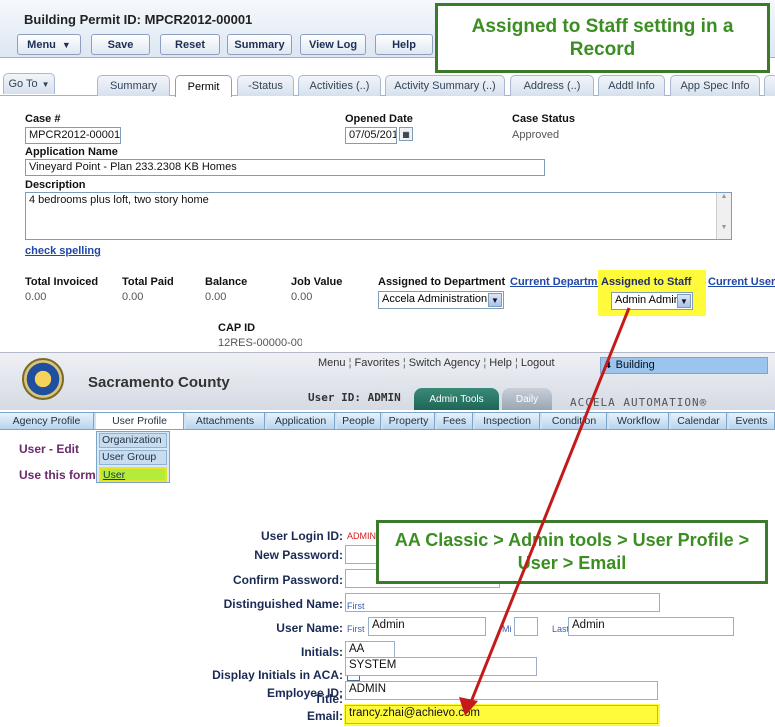 The width and height of the screenshot is (775, 727). What do you see at coordinates (561, 629) in the screenshot?
I see `last-tag: Last` at bounding box center [561, 629].